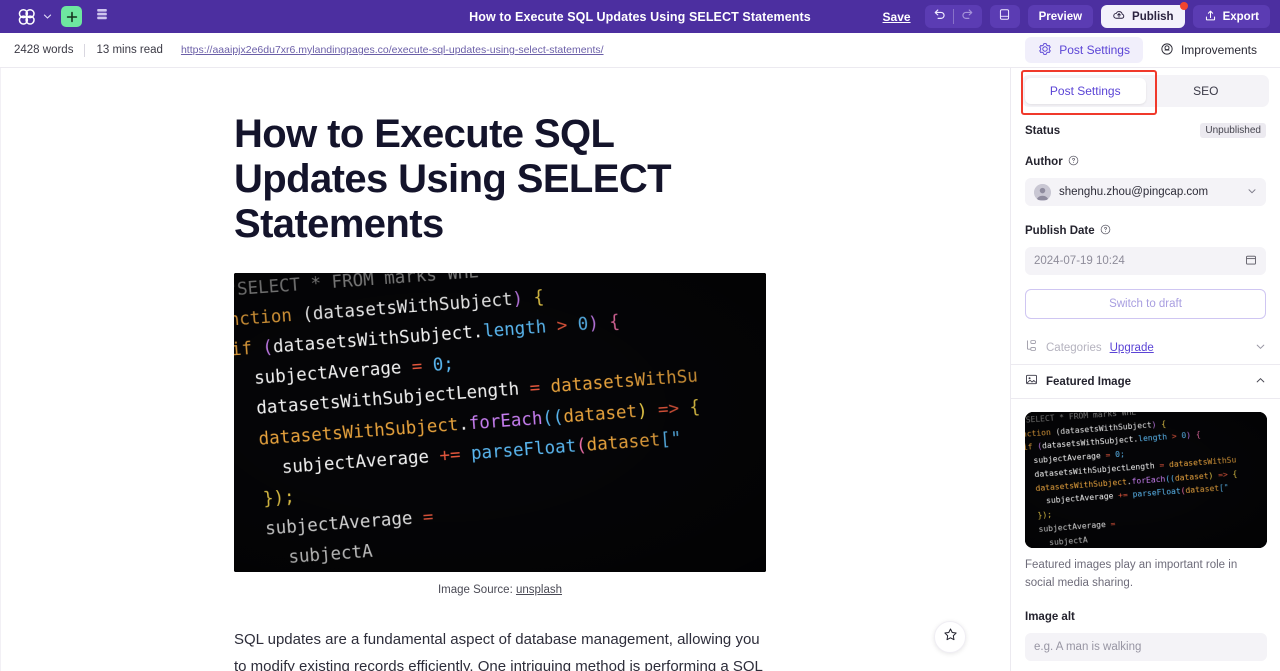 The width and height of the screenshot is (1280, 671). I want to click on plus-icon, so click(72, 17).